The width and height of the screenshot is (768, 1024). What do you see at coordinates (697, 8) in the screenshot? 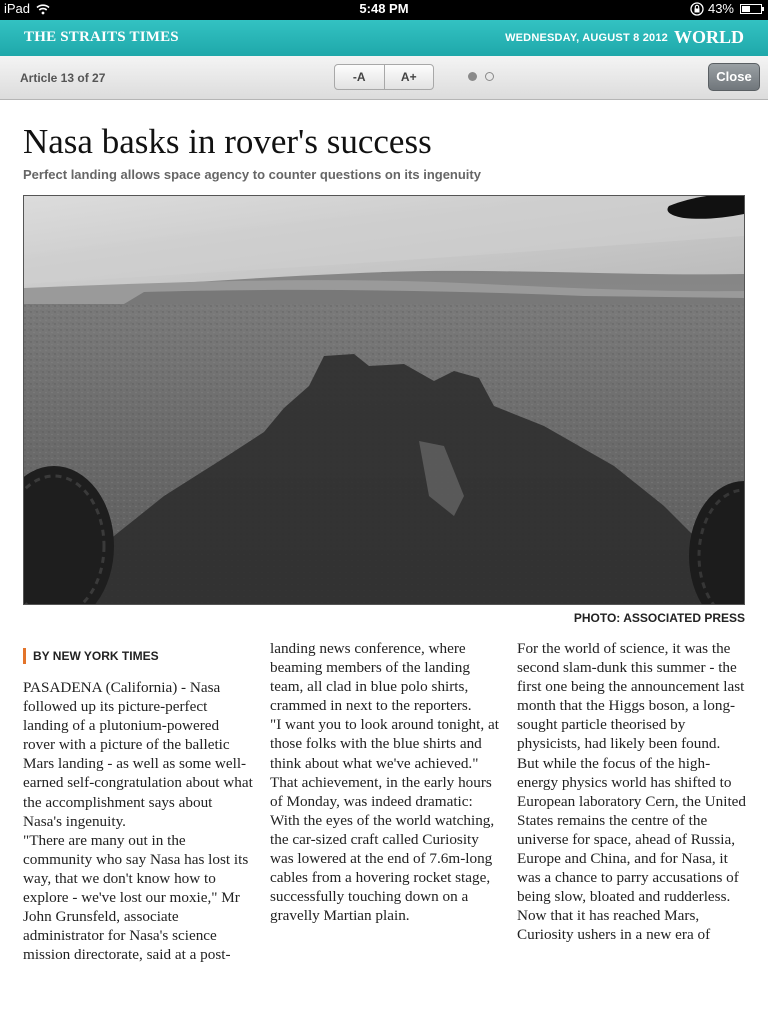
I see `rotation-lock-icon` at bounding box center [697, 8].